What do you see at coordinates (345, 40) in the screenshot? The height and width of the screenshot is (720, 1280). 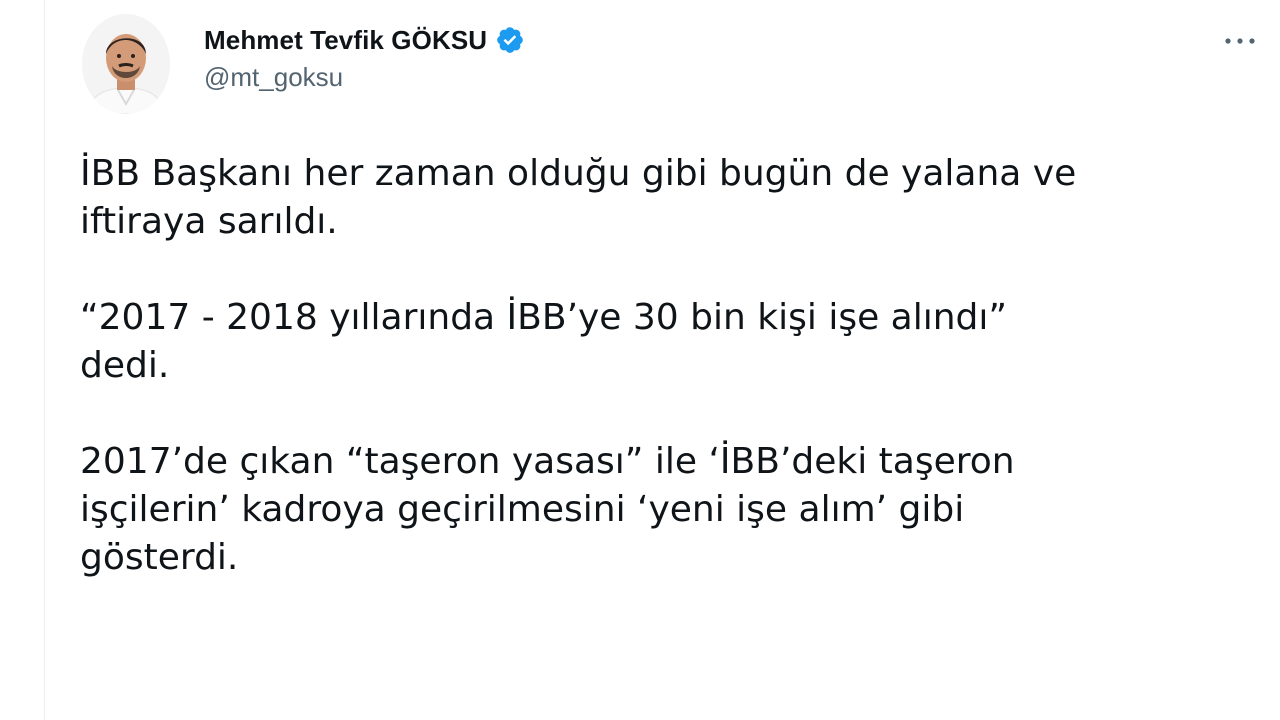 I see `author-display-name: Mehmet Tevfik GÖKSU` at bounding box center [345, 40].